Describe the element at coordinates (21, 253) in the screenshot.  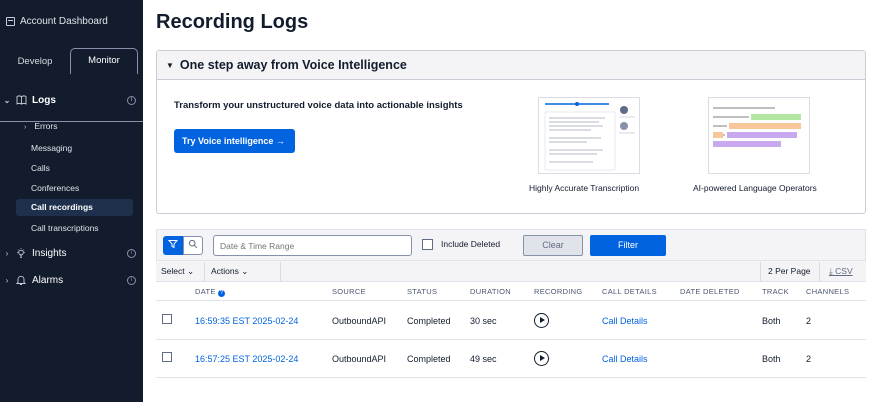
I see `lightbulb-icon` at that location.